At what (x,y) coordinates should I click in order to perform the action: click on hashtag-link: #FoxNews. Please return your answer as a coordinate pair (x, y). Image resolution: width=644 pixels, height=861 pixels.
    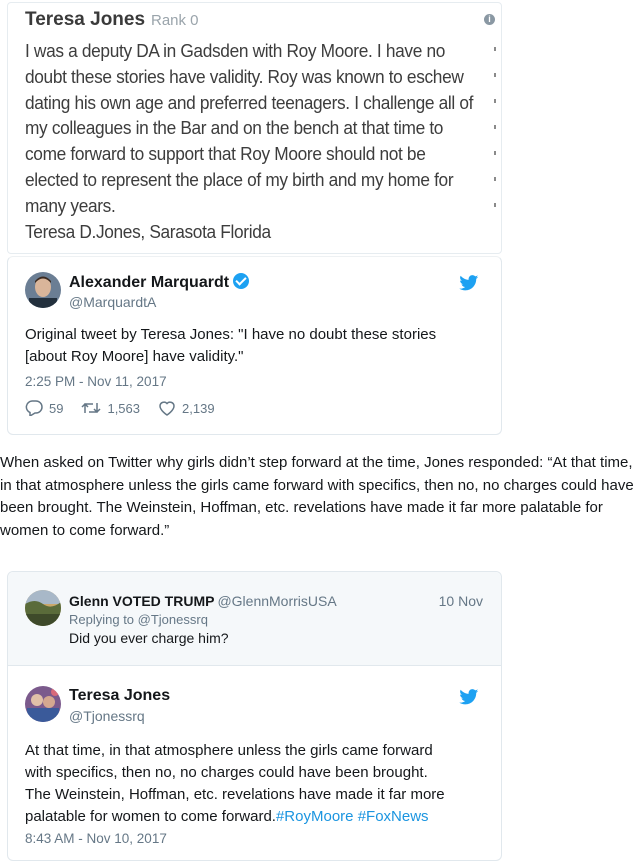
    Looking at the image, I should click on (393, 816).